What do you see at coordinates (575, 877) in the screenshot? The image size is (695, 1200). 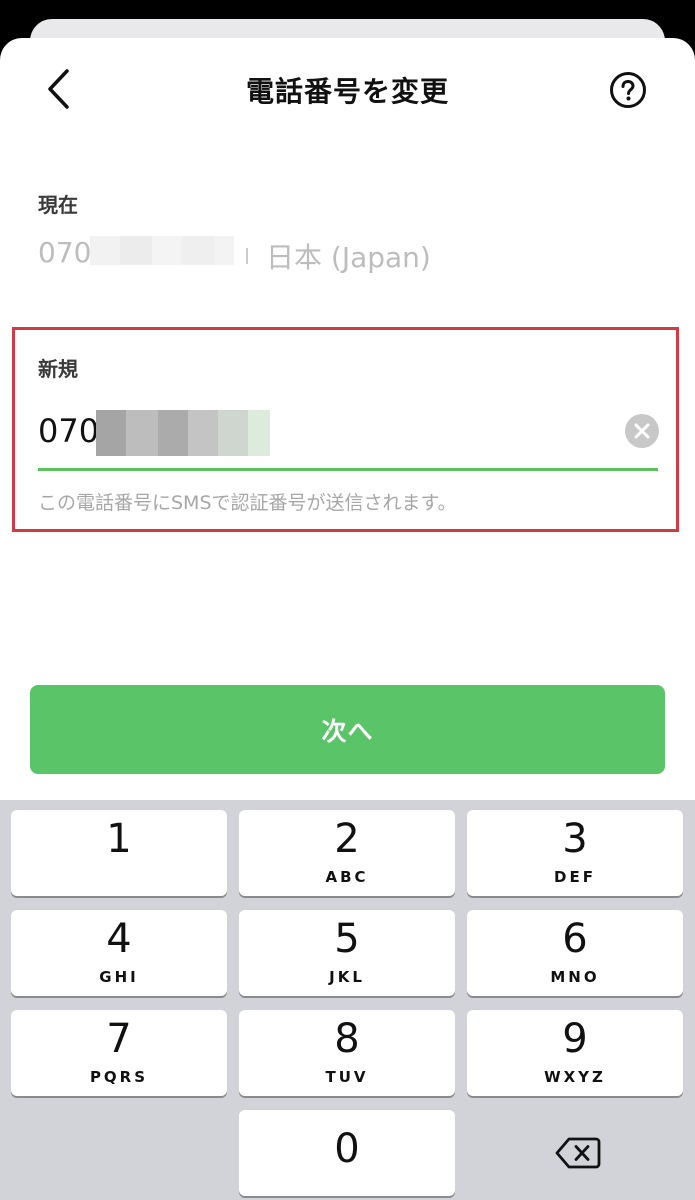 I see `key-letters: DEF` at bounding box center [575, 877].